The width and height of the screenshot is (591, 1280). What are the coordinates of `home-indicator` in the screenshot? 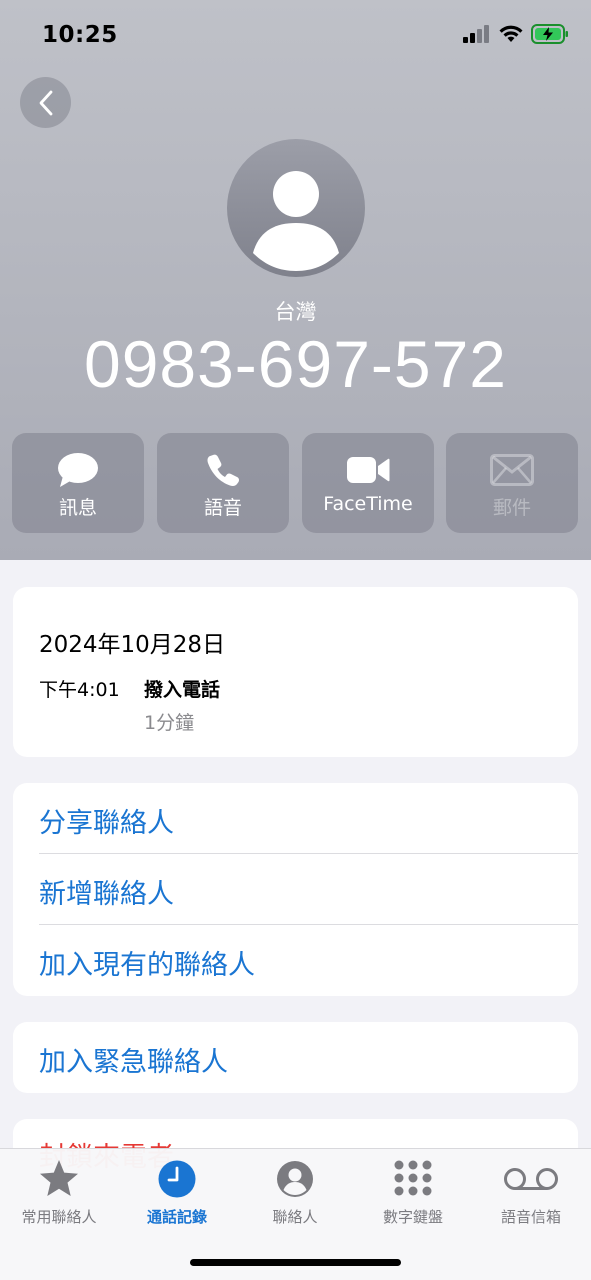 It's located at (295, 1262).